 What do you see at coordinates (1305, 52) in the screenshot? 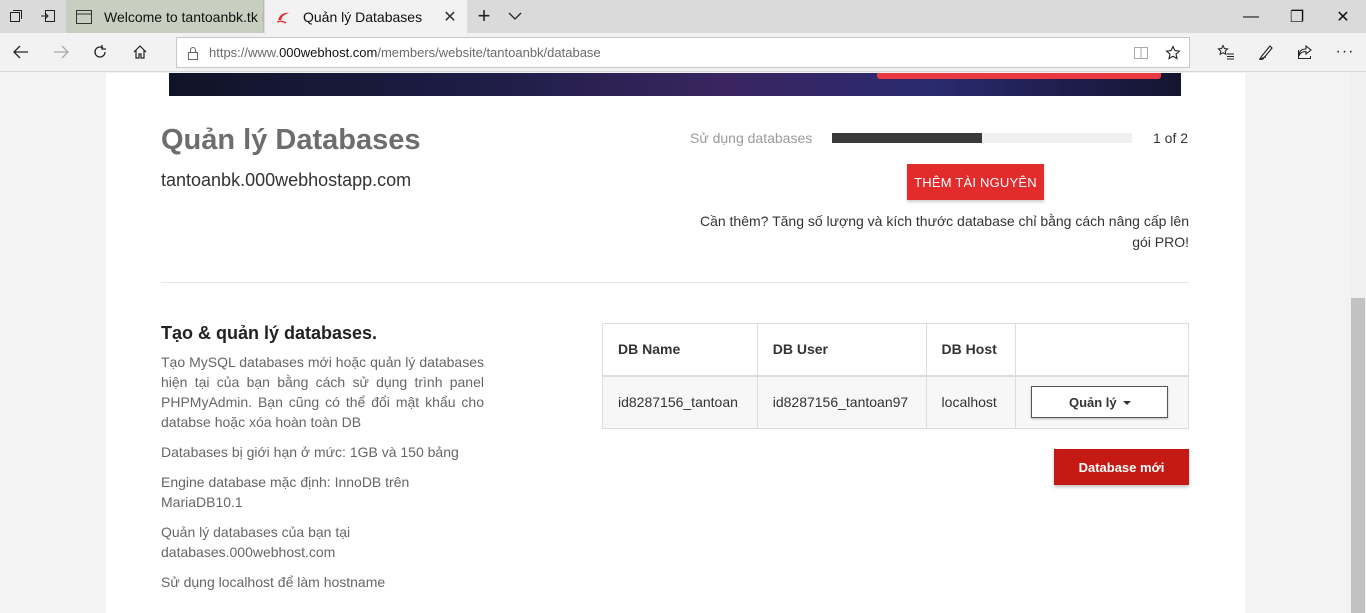
I see `share-icon` at bounding box center [1305, 52].